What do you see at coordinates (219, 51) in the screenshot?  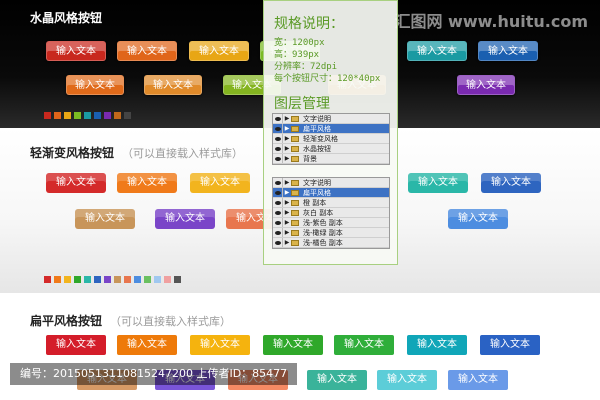 I see `crystal-row1-button-3: 输入文本` at bounding box center [219, 51].